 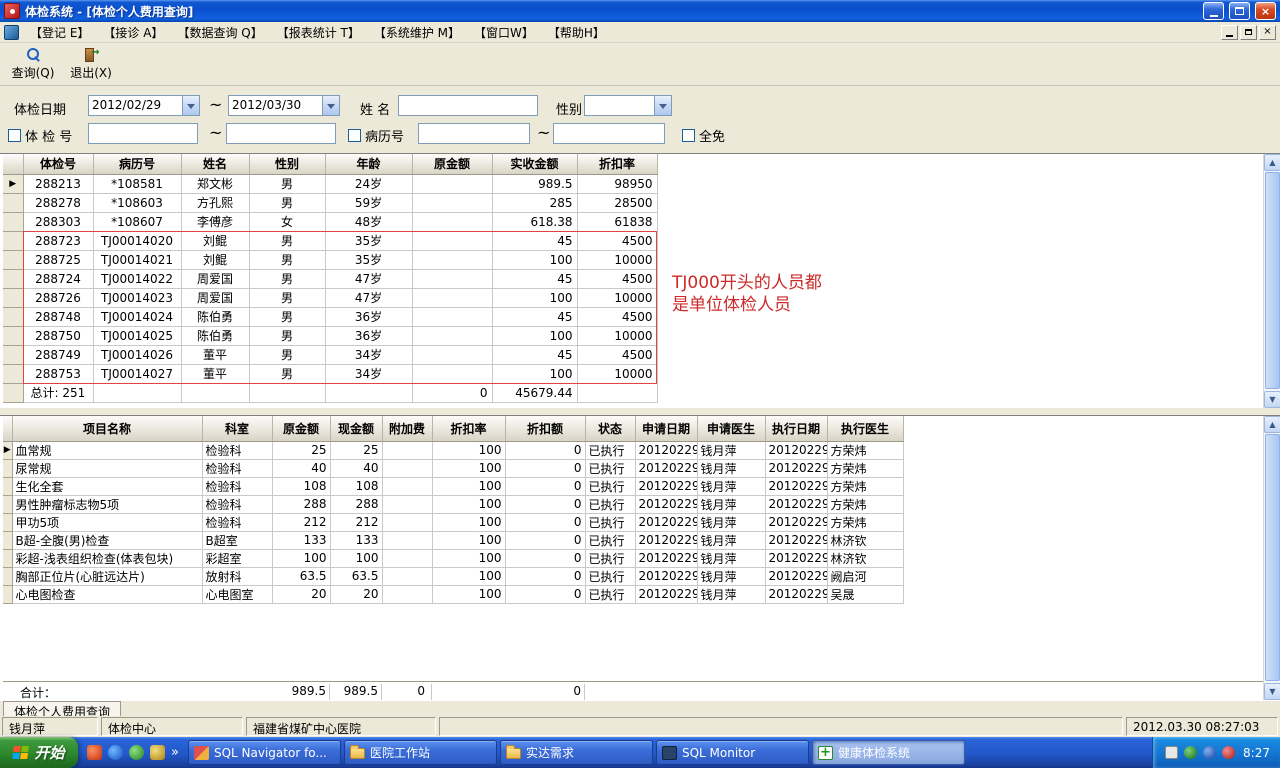 What do you see at coordinates (137, 355) in the screenshot?
I see `cell: TJ00014026` at bounding box center [137, 355].